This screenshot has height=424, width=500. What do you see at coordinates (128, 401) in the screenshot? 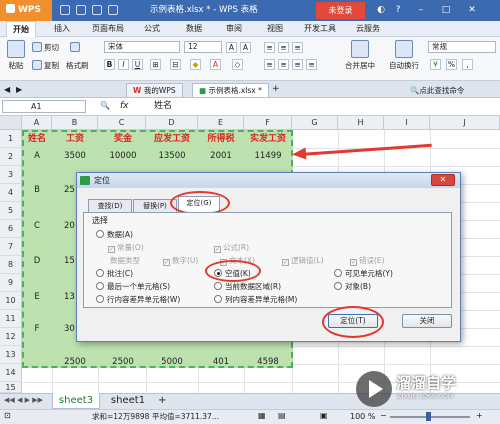
I see `sheet-tab-sheet1: sheet1` at bounding box center [128, 401].